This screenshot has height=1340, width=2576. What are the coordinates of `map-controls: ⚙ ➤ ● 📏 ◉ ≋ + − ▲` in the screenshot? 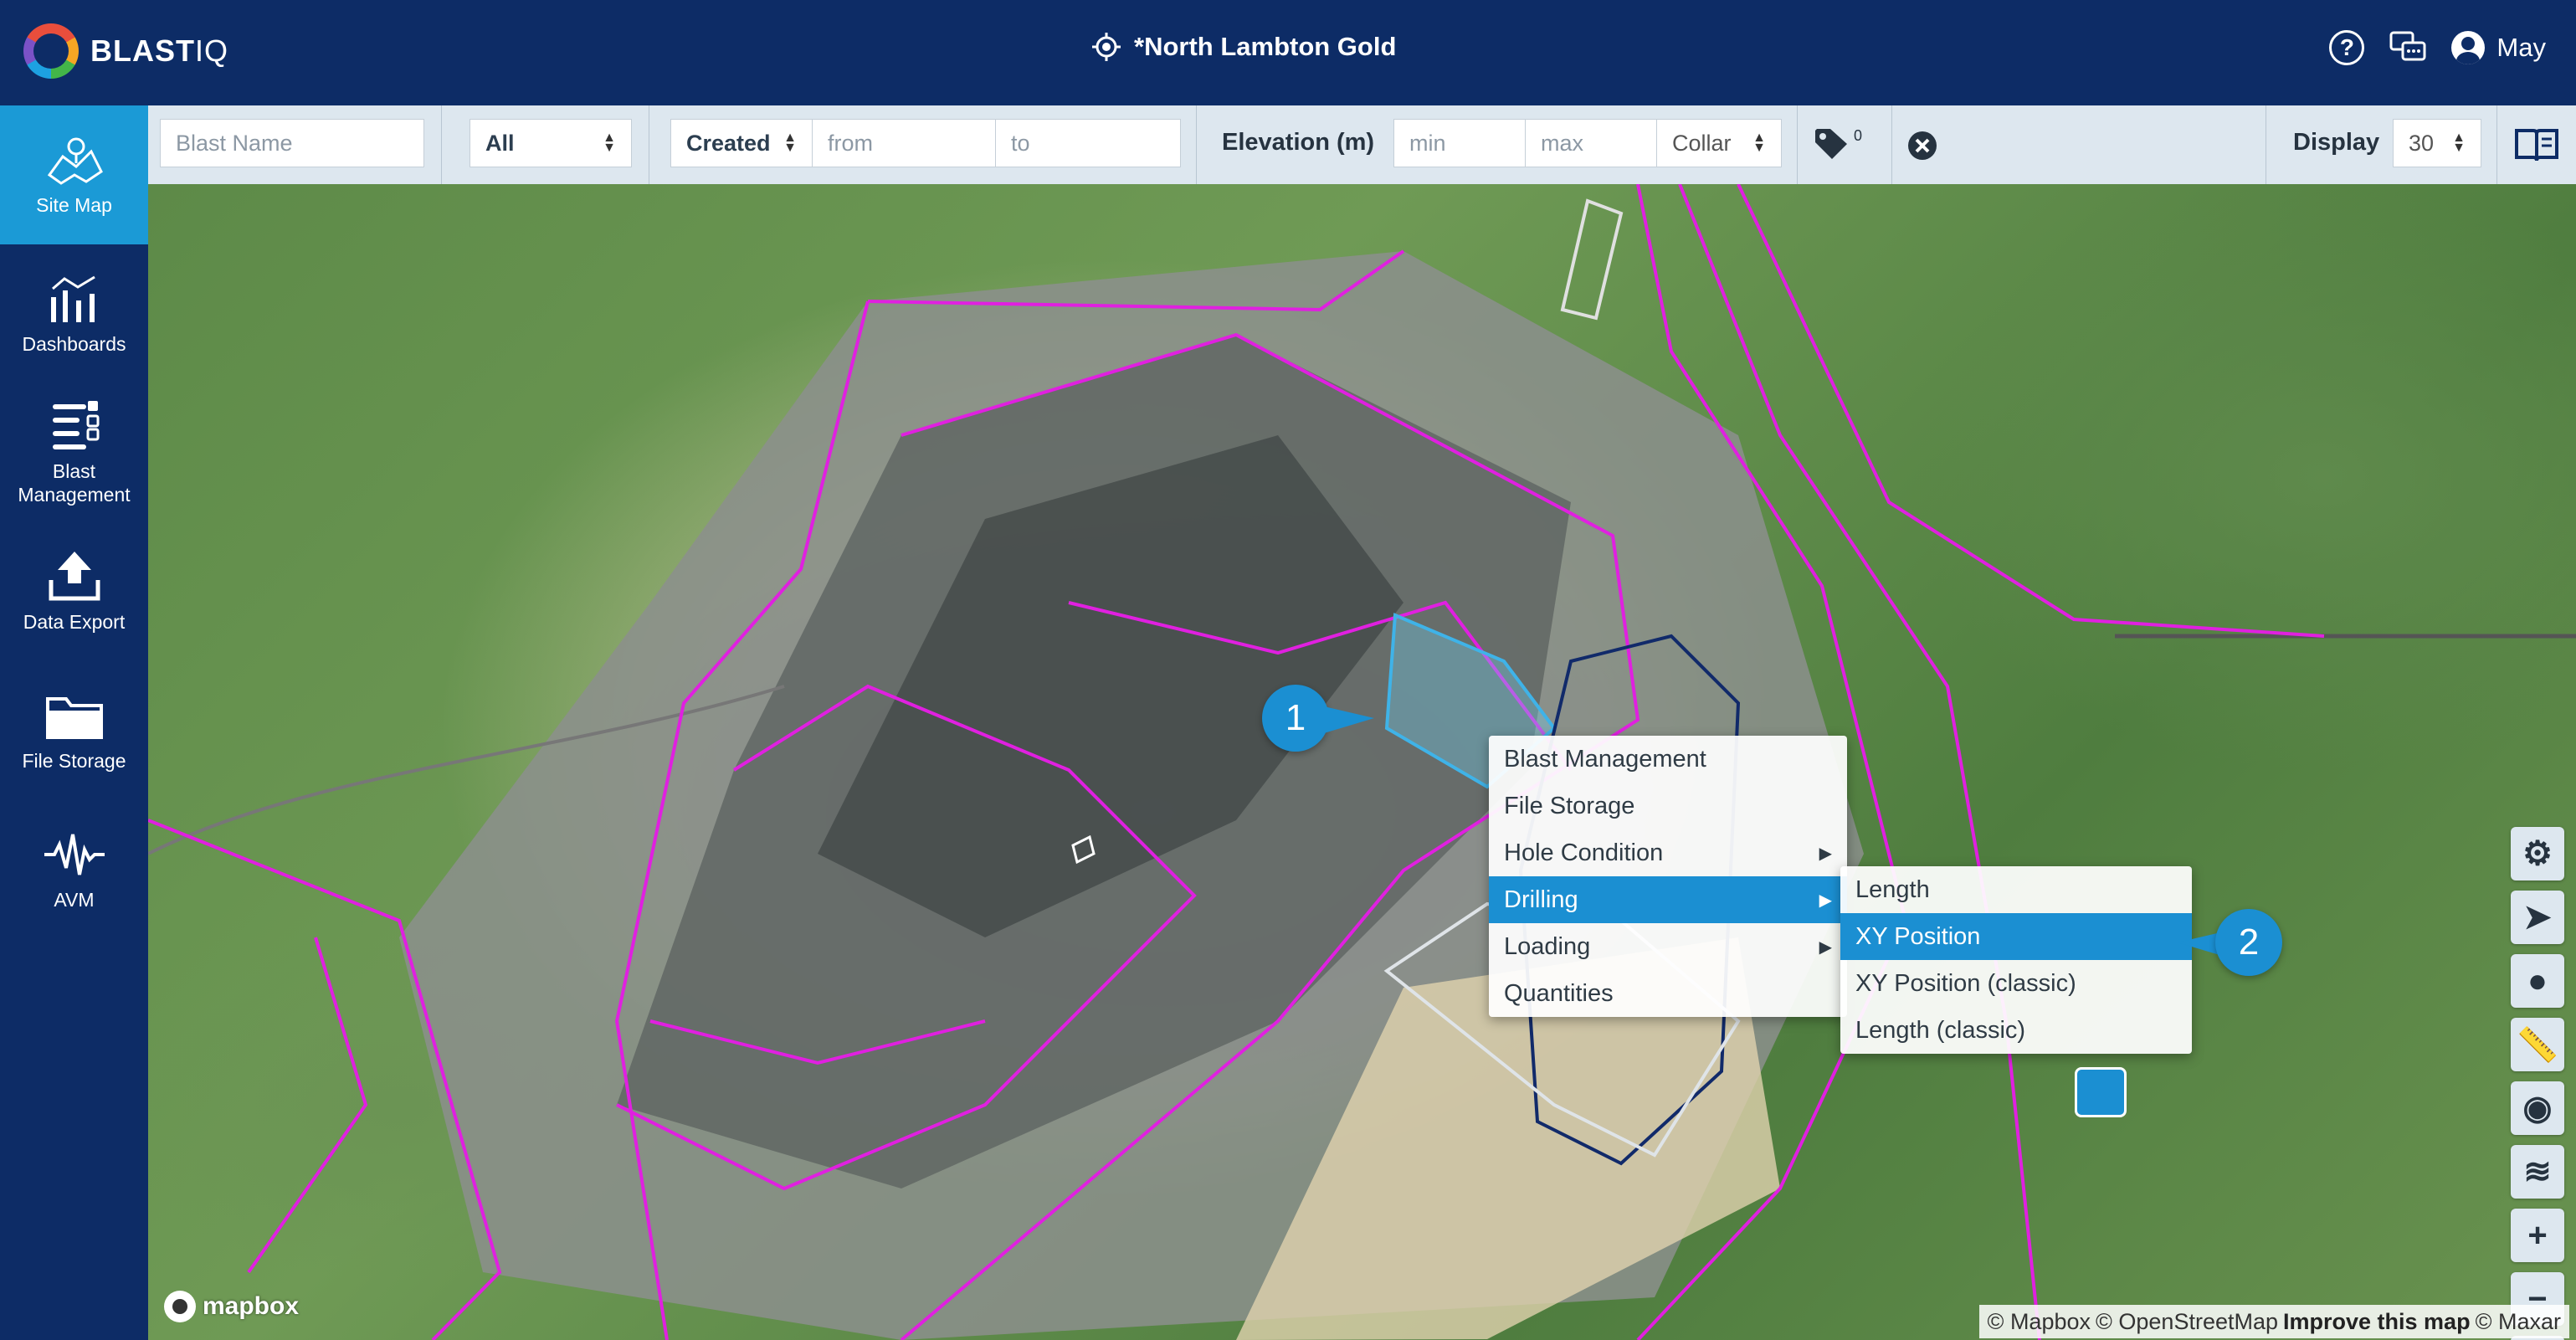 It's located at (2537, 1083).